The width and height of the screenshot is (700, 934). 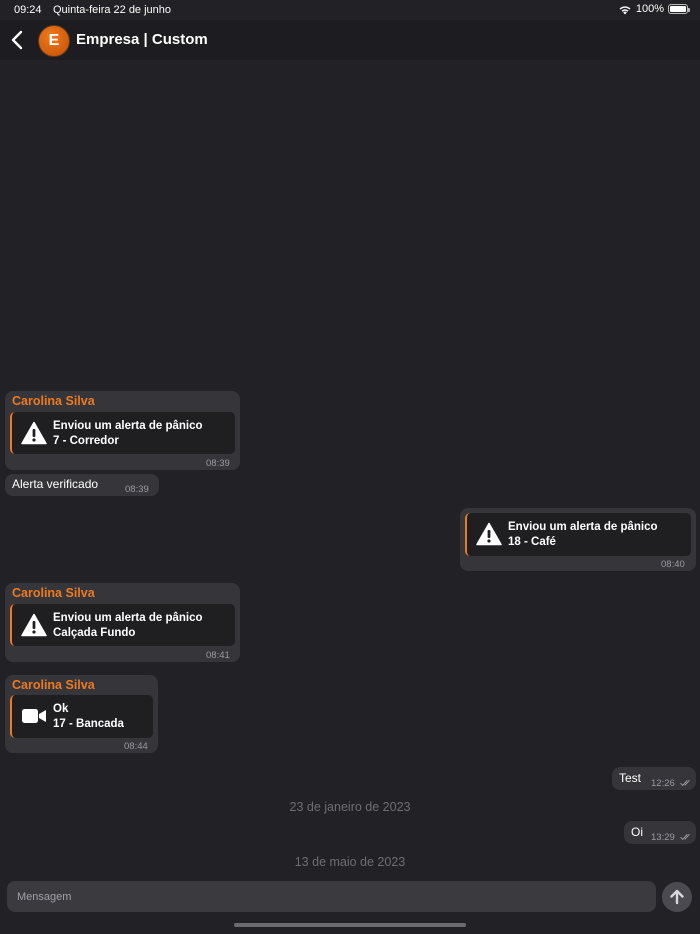 I want to click on message-time: 08:41, so click(x=218, y=655).